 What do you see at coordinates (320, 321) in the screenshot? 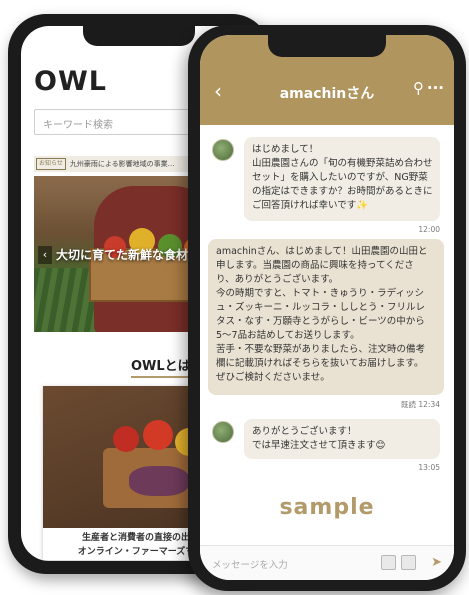
I see `message-line: タス・なす・万願寺とうがらし・ビーツの中から` at bounding box center [320, 321].